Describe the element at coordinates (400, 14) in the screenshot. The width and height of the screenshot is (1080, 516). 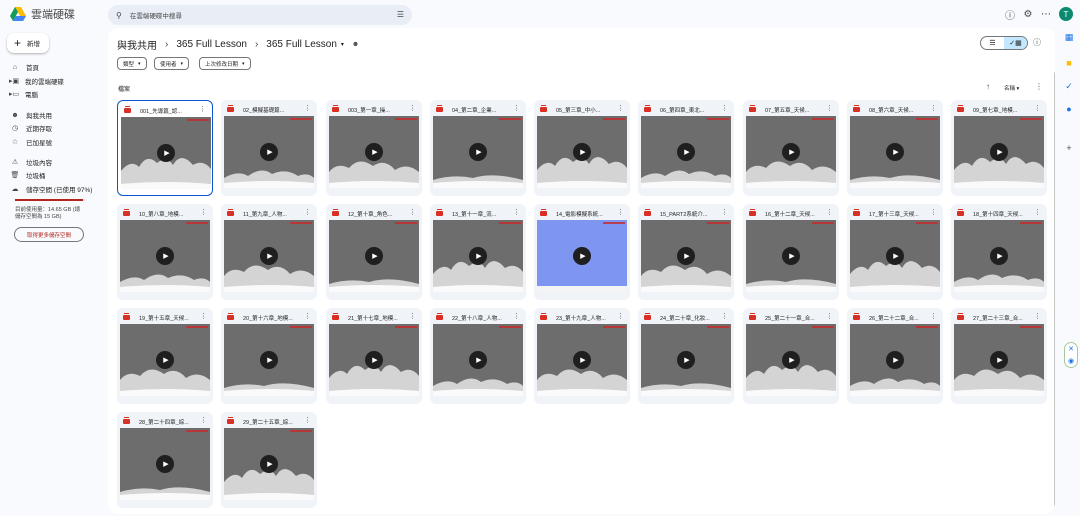
I see `search-options-icon: ☰` at that location.